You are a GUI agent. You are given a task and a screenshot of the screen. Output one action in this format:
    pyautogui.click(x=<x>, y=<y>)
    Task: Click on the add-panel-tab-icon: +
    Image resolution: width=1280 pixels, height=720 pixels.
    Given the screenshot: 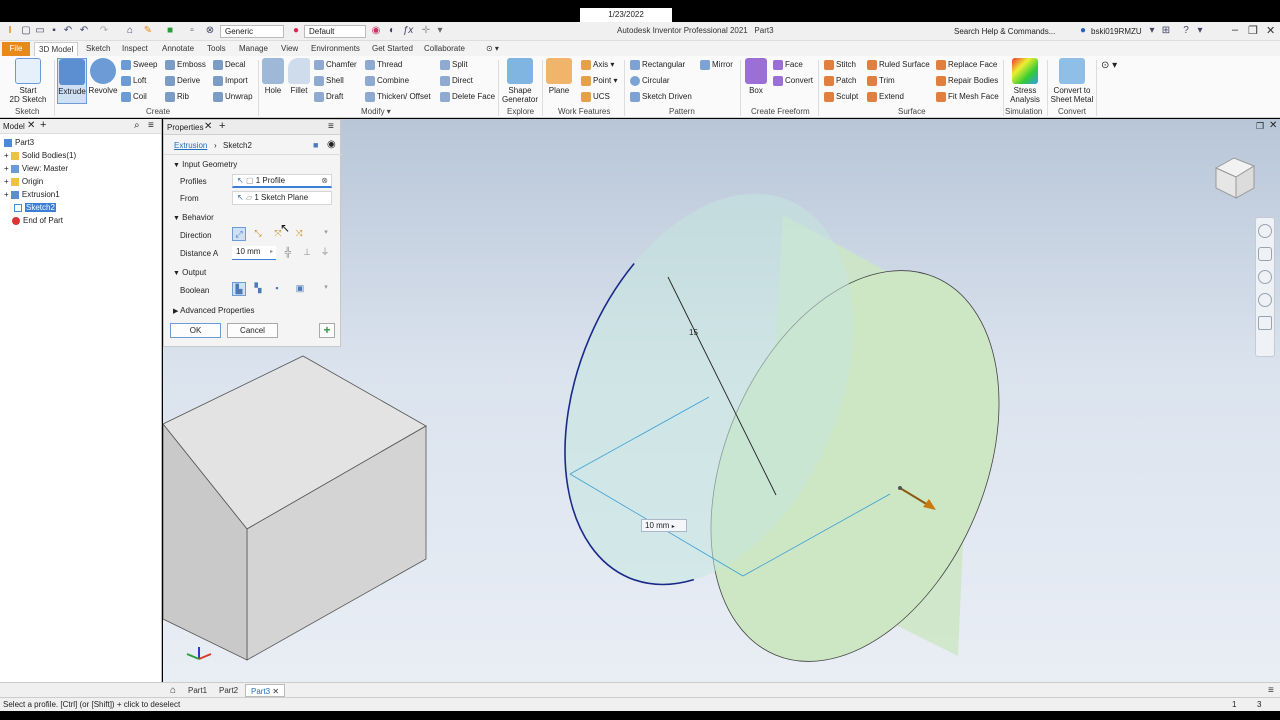 What is the action you would take?
    pyautogui.click(x=222, y=126)
    